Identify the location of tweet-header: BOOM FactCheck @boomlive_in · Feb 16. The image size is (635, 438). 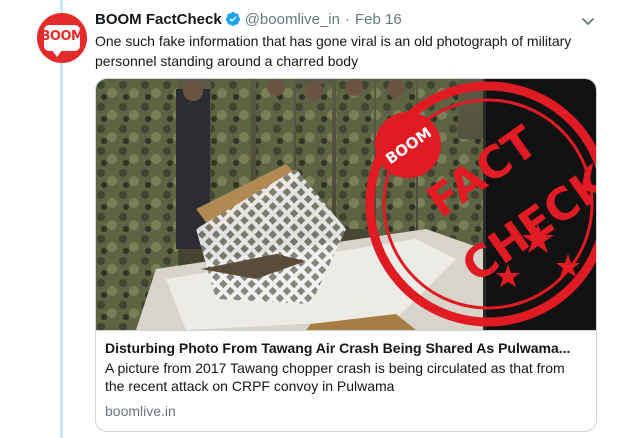
(248, 19).